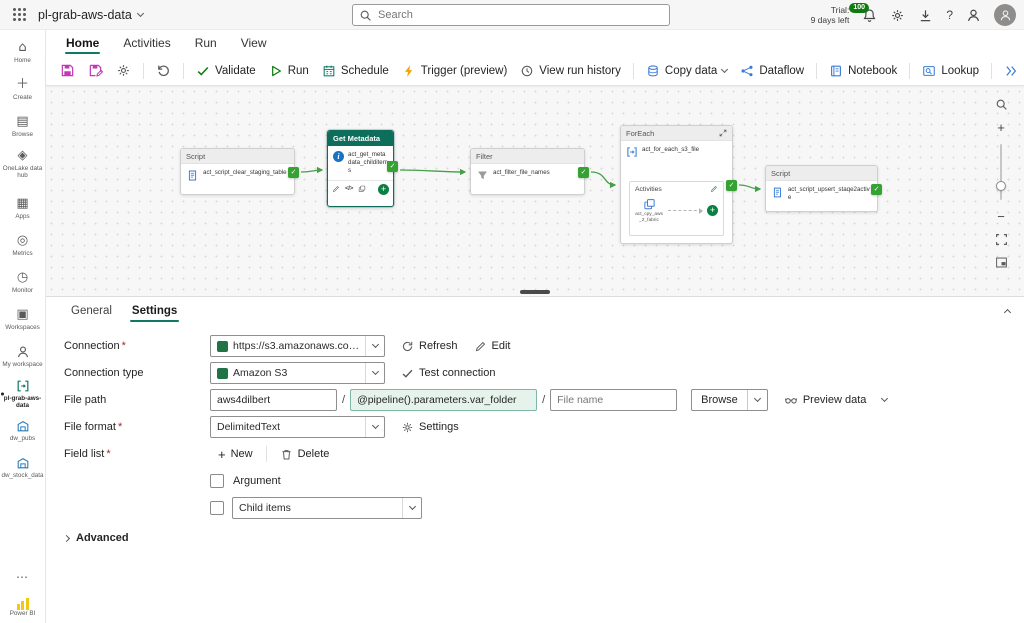 The height and width of the screenshot is (623, 1024). Describe the element at coordinates (719, 400) in the screenshot. I see `browse-label: Browse` at that location.